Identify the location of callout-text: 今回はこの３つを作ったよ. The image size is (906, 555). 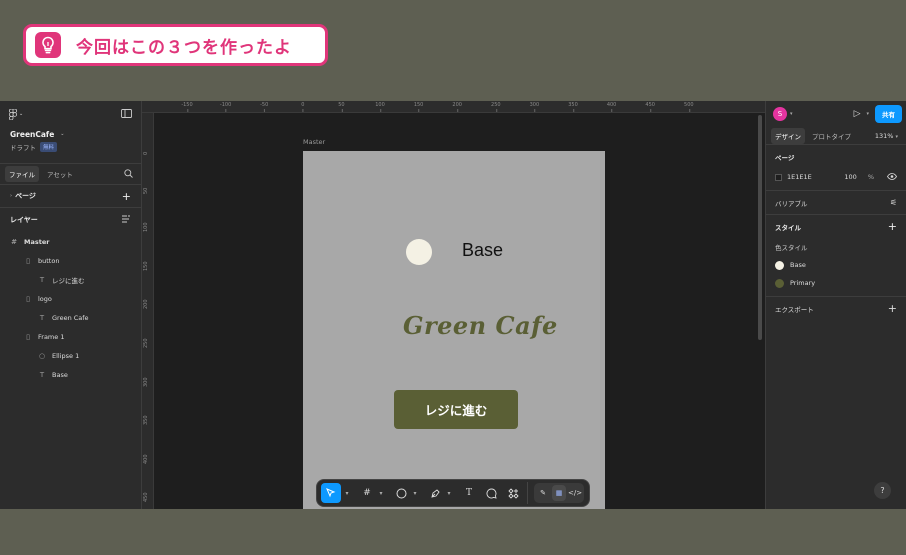
(184, 47).